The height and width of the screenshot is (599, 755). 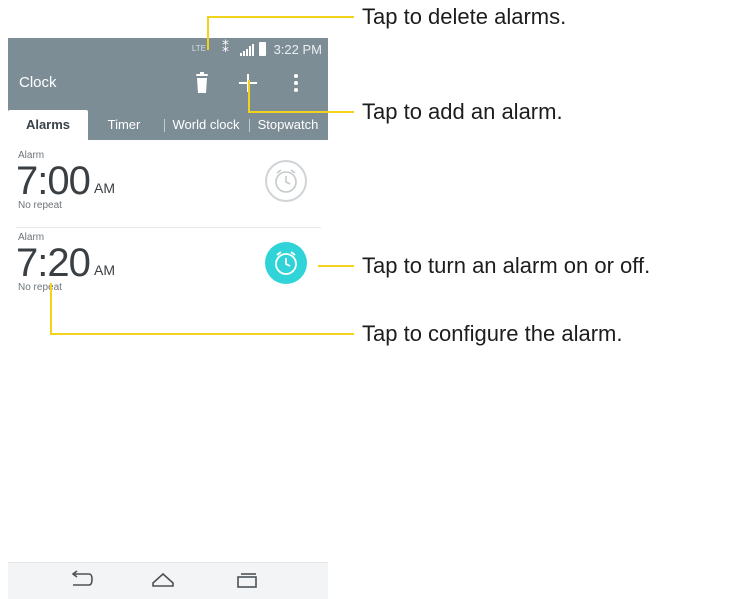 What do you see at coordinates (168, 86) in the screenshot?
I see `action-bar: Clock` at bounding box center [168, 86].